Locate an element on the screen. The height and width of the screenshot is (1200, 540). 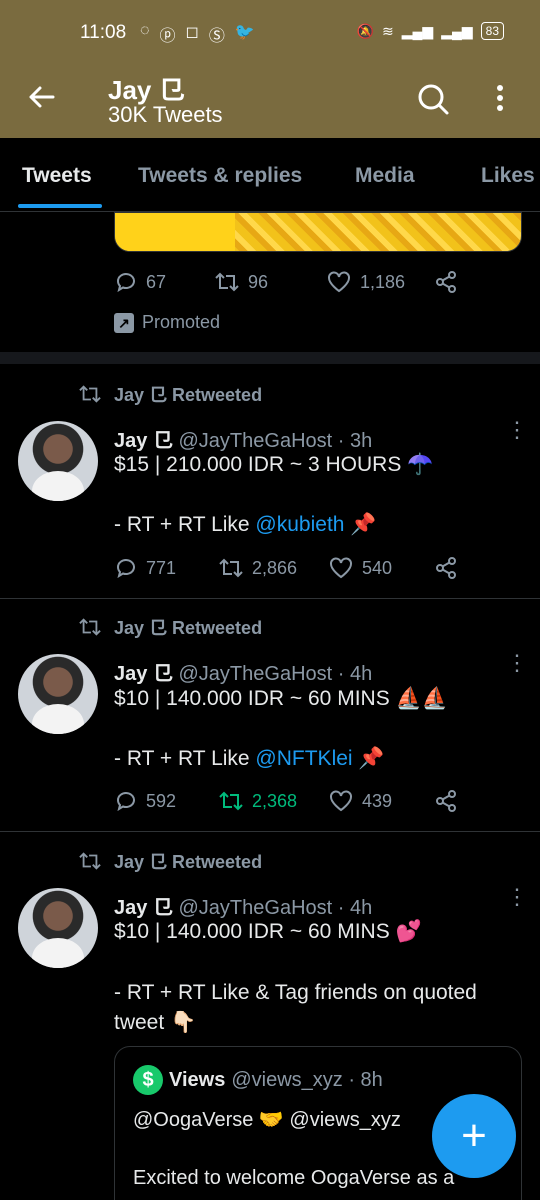
reply-count: 771 is located at coordinates (161, 567).